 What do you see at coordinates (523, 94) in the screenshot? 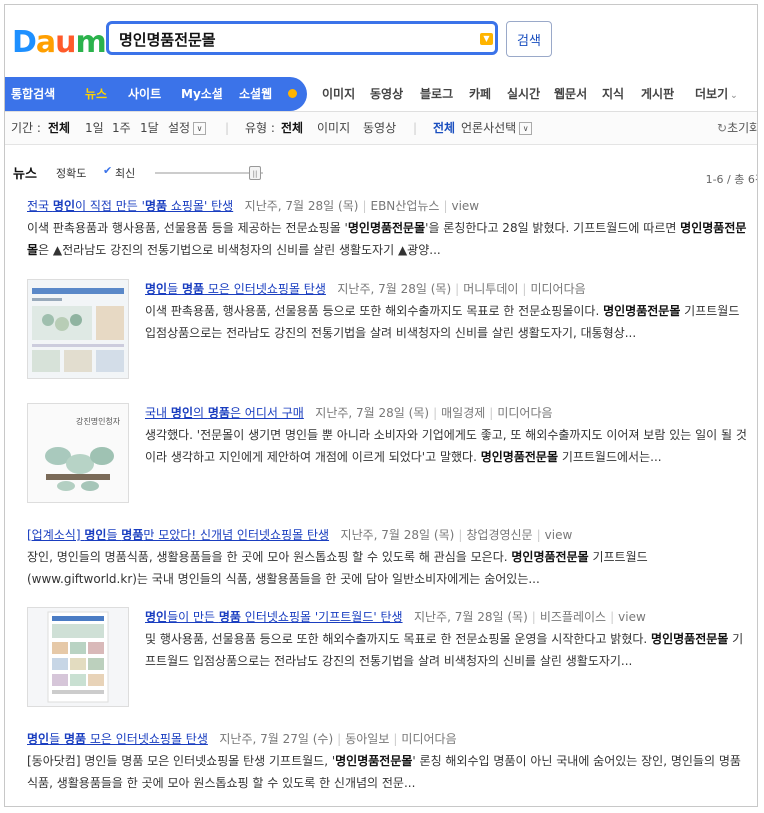
I see `nav-tab-realtime: 실시간` at bounding box center [523, 94].